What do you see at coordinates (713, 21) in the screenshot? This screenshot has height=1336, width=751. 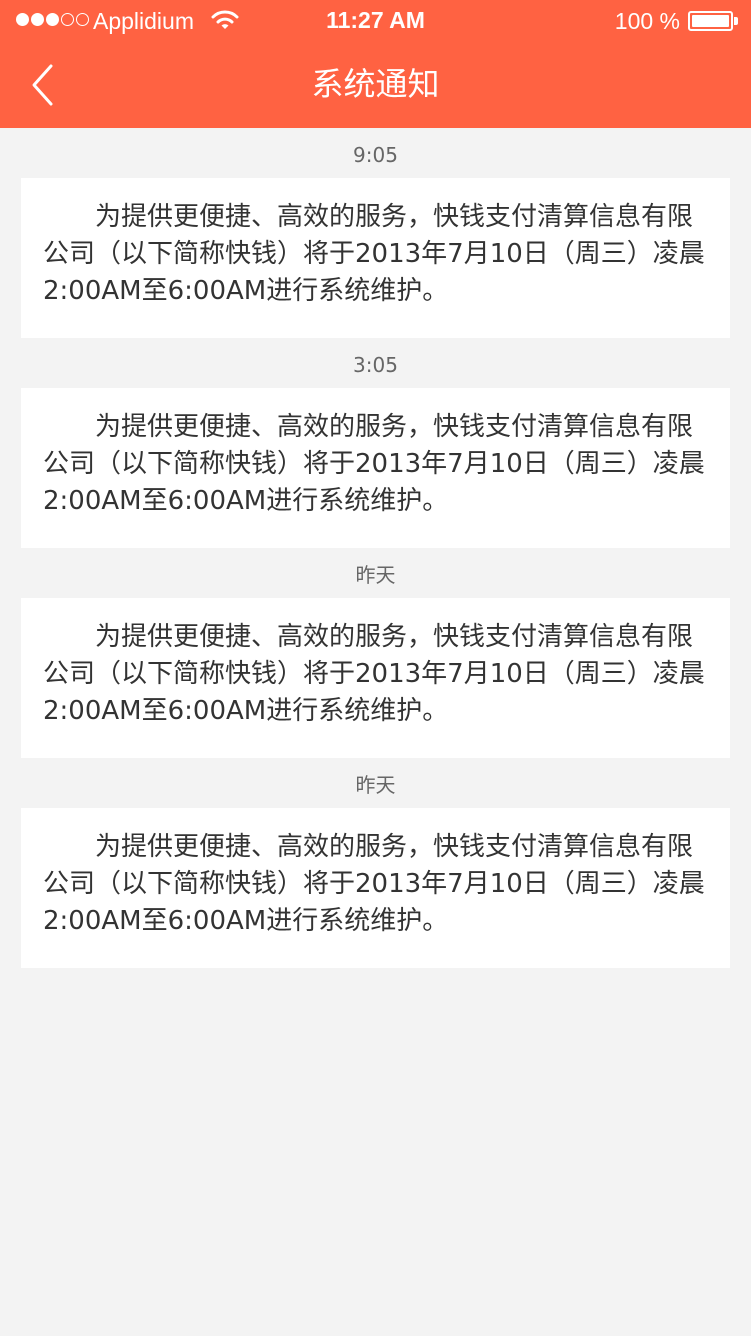 I see `battery-icon` at bounding box center [713, 21].